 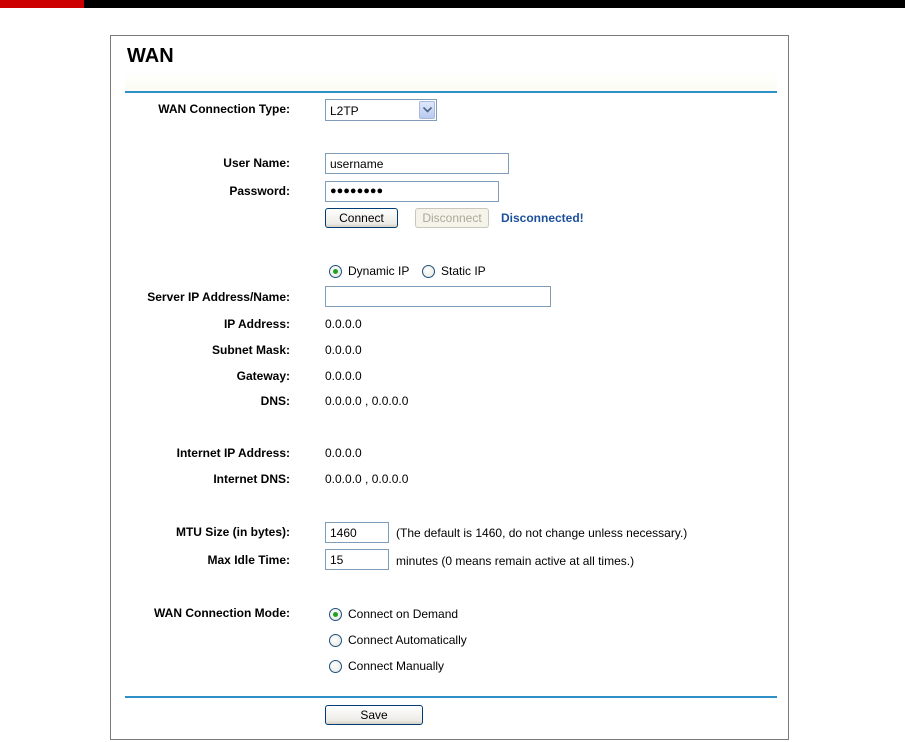 I want to click on connection-status: Disconnected!, so click(x=542, y=218).